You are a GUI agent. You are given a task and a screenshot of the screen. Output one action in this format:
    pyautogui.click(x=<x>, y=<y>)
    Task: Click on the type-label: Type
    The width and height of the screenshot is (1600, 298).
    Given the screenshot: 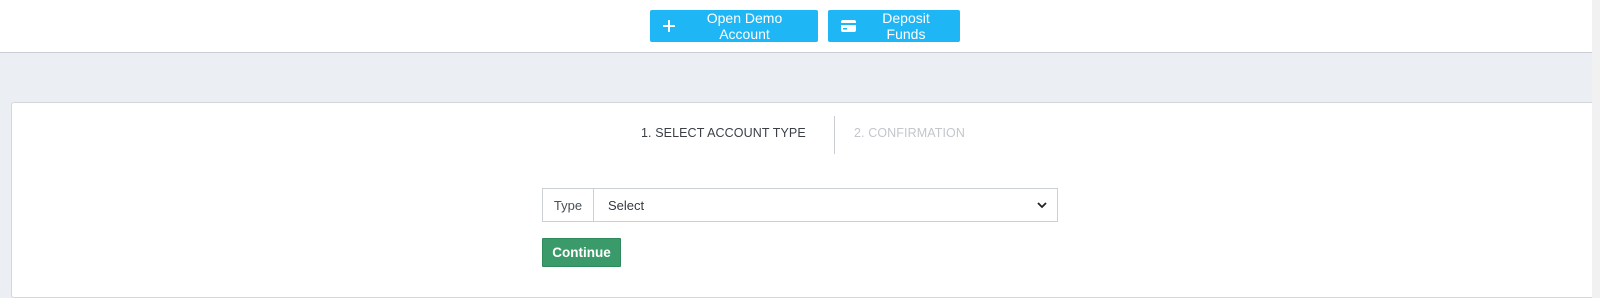 What is the action you would take?
    pyautogui.click(x=568, y=205)
    